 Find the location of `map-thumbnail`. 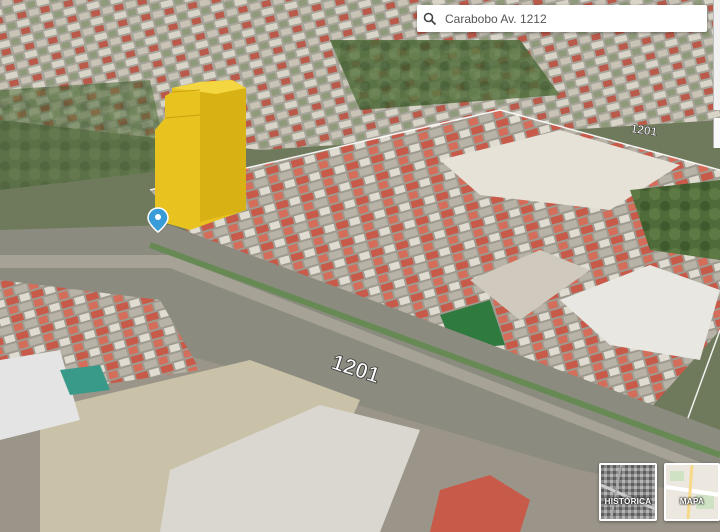

map-thumbnail is located at coordinates (692, 492).